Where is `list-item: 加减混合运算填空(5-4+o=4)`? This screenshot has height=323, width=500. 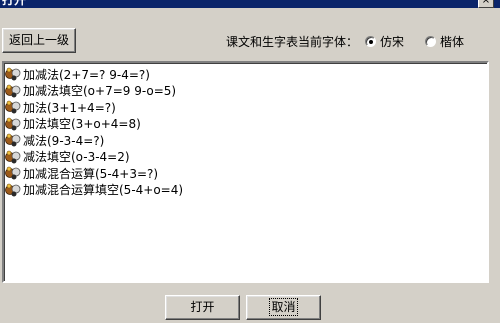 list-item: 加减混合运算填空(5-4+o=4) is located at coordinates (246, 190).